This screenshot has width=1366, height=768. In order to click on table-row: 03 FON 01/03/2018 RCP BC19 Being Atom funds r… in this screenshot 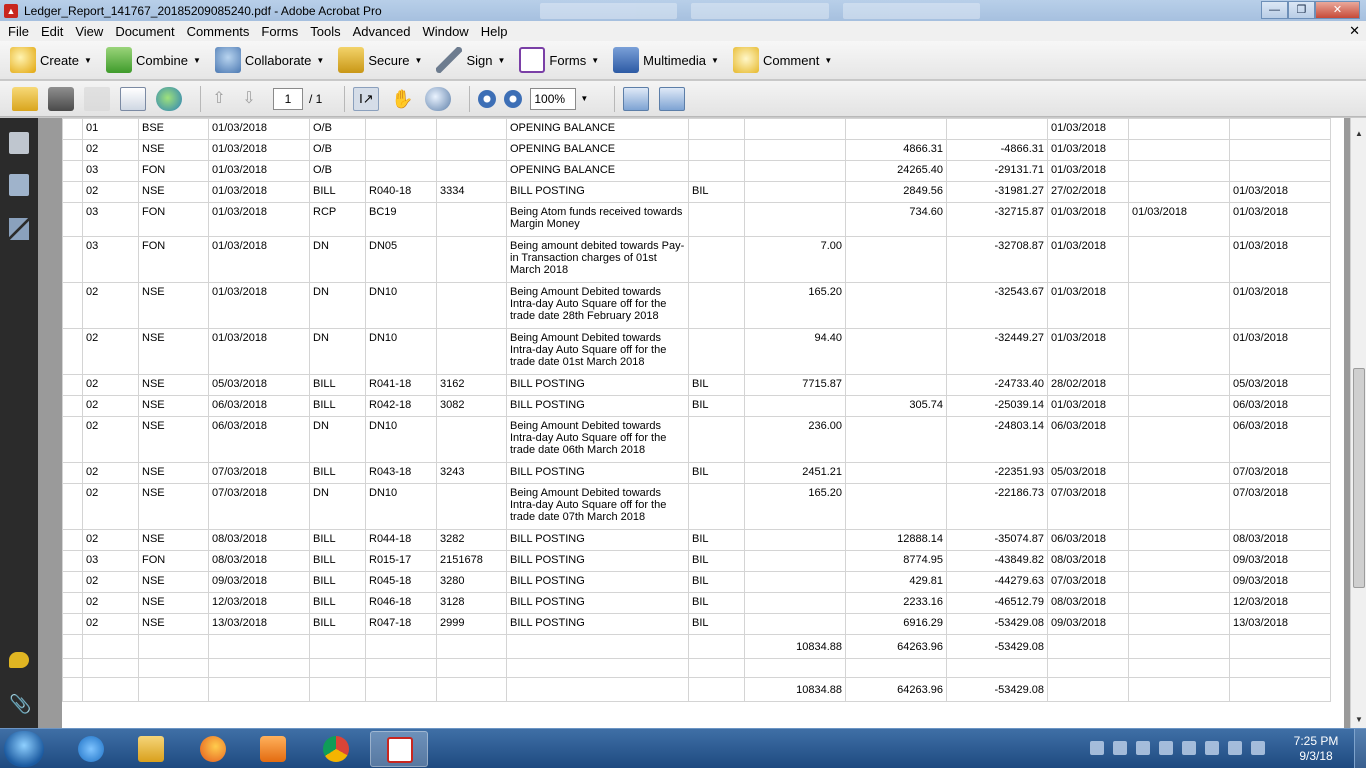, I will do `click(696, 219)`.